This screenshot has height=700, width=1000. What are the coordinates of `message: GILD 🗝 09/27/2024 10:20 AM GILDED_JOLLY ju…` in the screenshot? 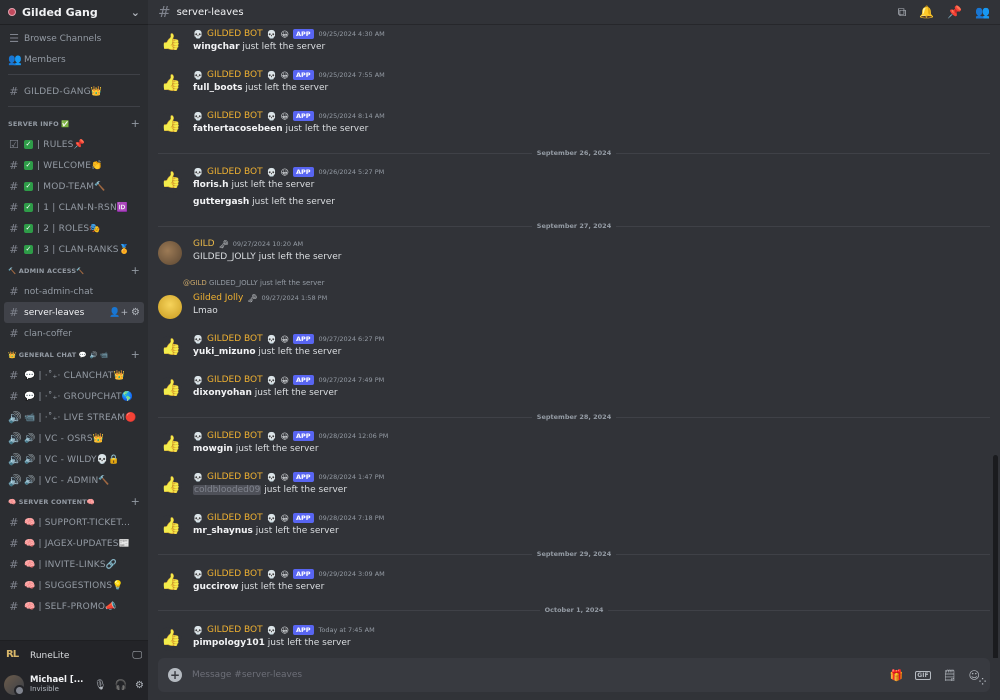 It's located at (574, 255).